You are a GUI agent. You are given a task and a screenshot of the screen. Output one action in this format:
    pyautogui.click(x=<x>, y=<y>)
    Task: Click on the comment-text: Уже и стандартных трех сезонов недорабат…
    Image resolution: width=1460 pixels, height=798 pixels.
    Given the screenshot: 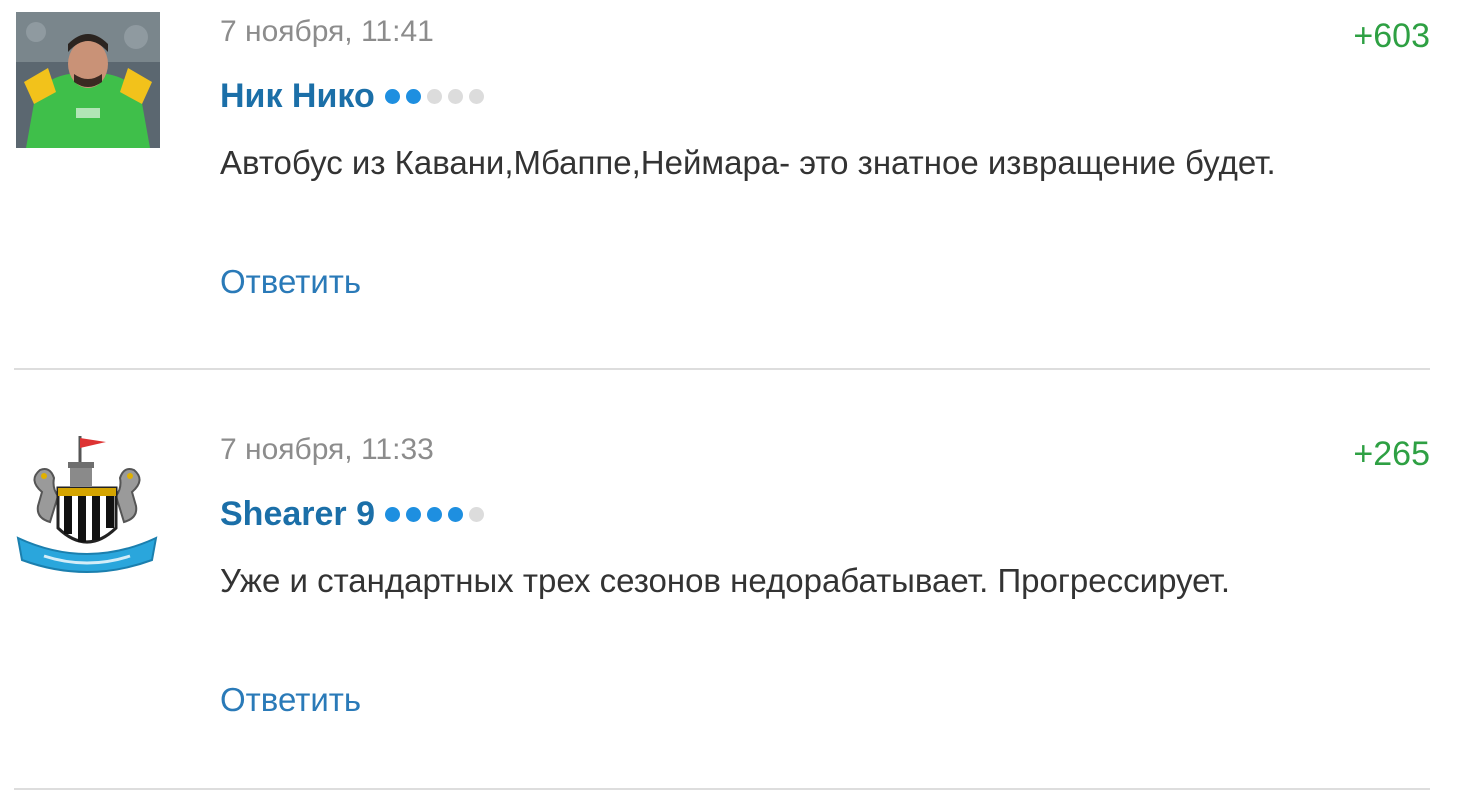 What is the action you would take?
    pyautogui.click(x=725, y=580)
    